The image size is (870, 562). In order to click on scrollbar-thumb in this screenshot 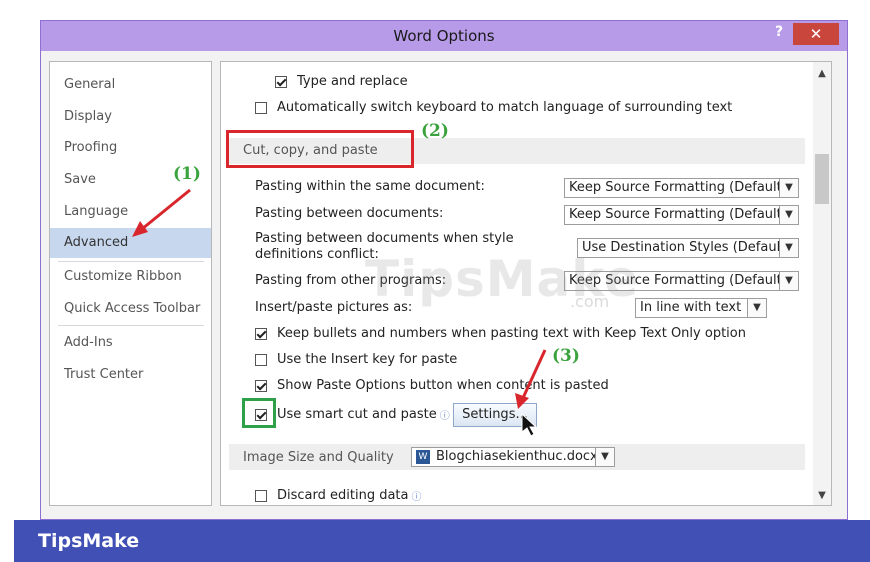, I will do `click(822, 179)`.